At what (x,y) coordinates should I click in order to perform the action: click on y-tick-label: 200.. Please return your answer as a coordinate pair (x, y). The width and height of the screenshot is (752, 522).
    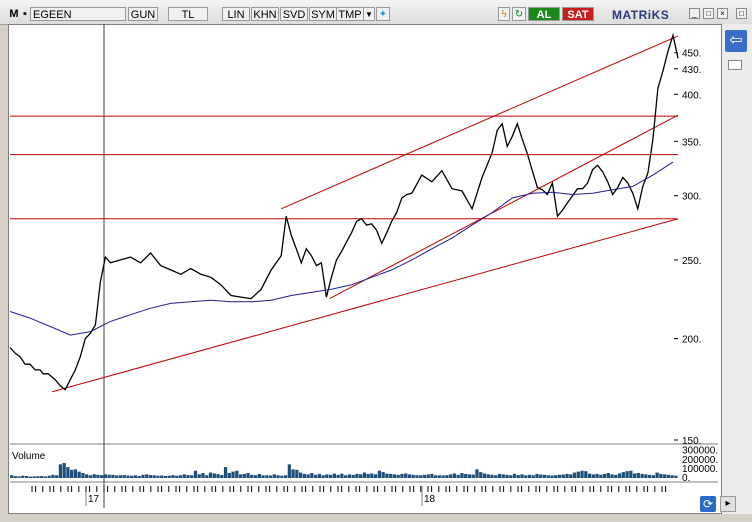
    Looking at the image, I should click on (691, 340).